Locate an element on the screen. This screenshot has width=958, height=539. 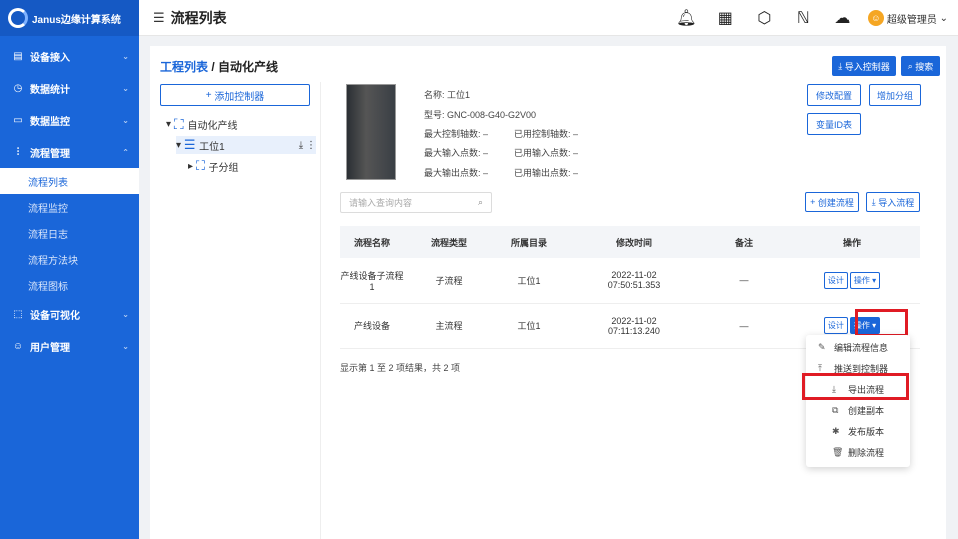
sidebar-item-device-access: ▤ 设备接入 ⌄ is located at coordinates (69, 56).